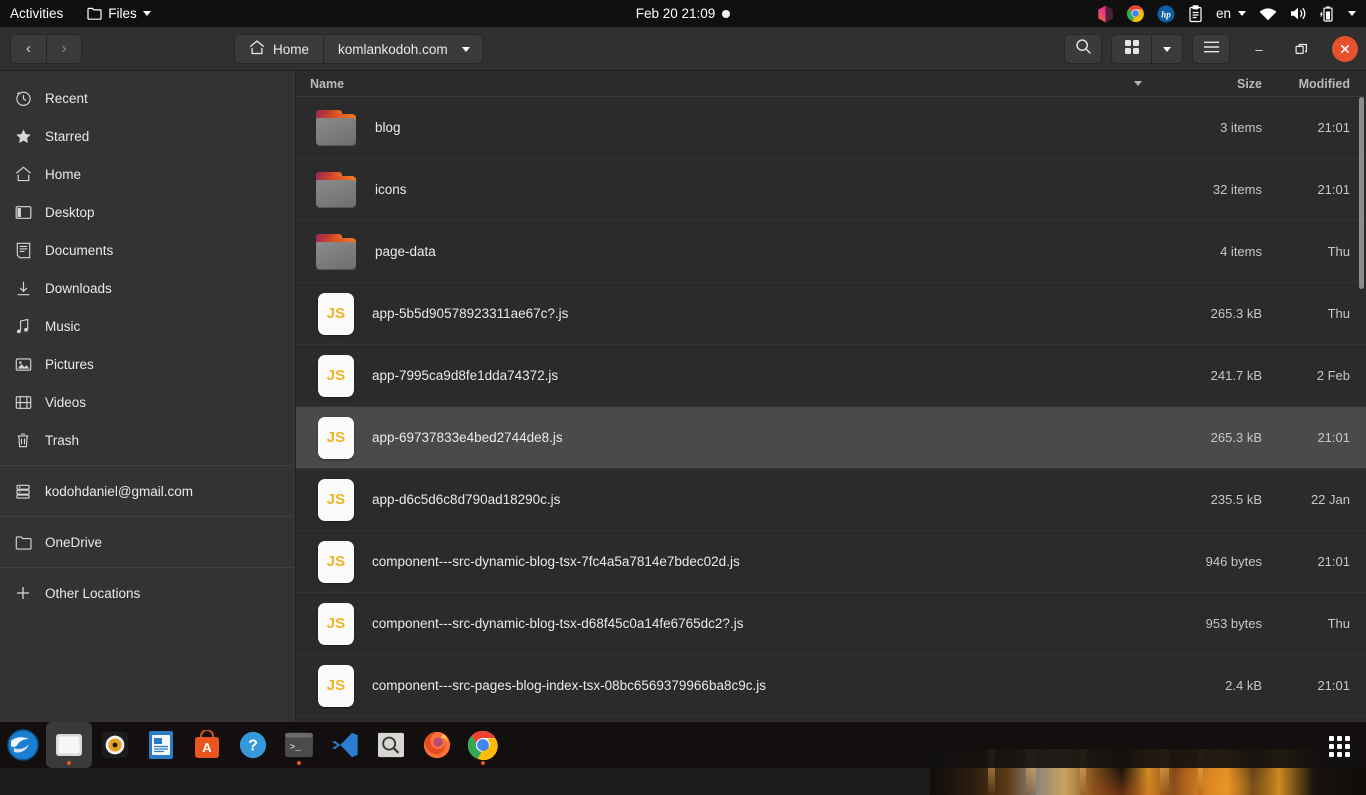 The height and width of the screenshot is (795, 1366). I want to click on gnome-top-bar: Activities Files Feb 20 21:09, so click(683, 13).